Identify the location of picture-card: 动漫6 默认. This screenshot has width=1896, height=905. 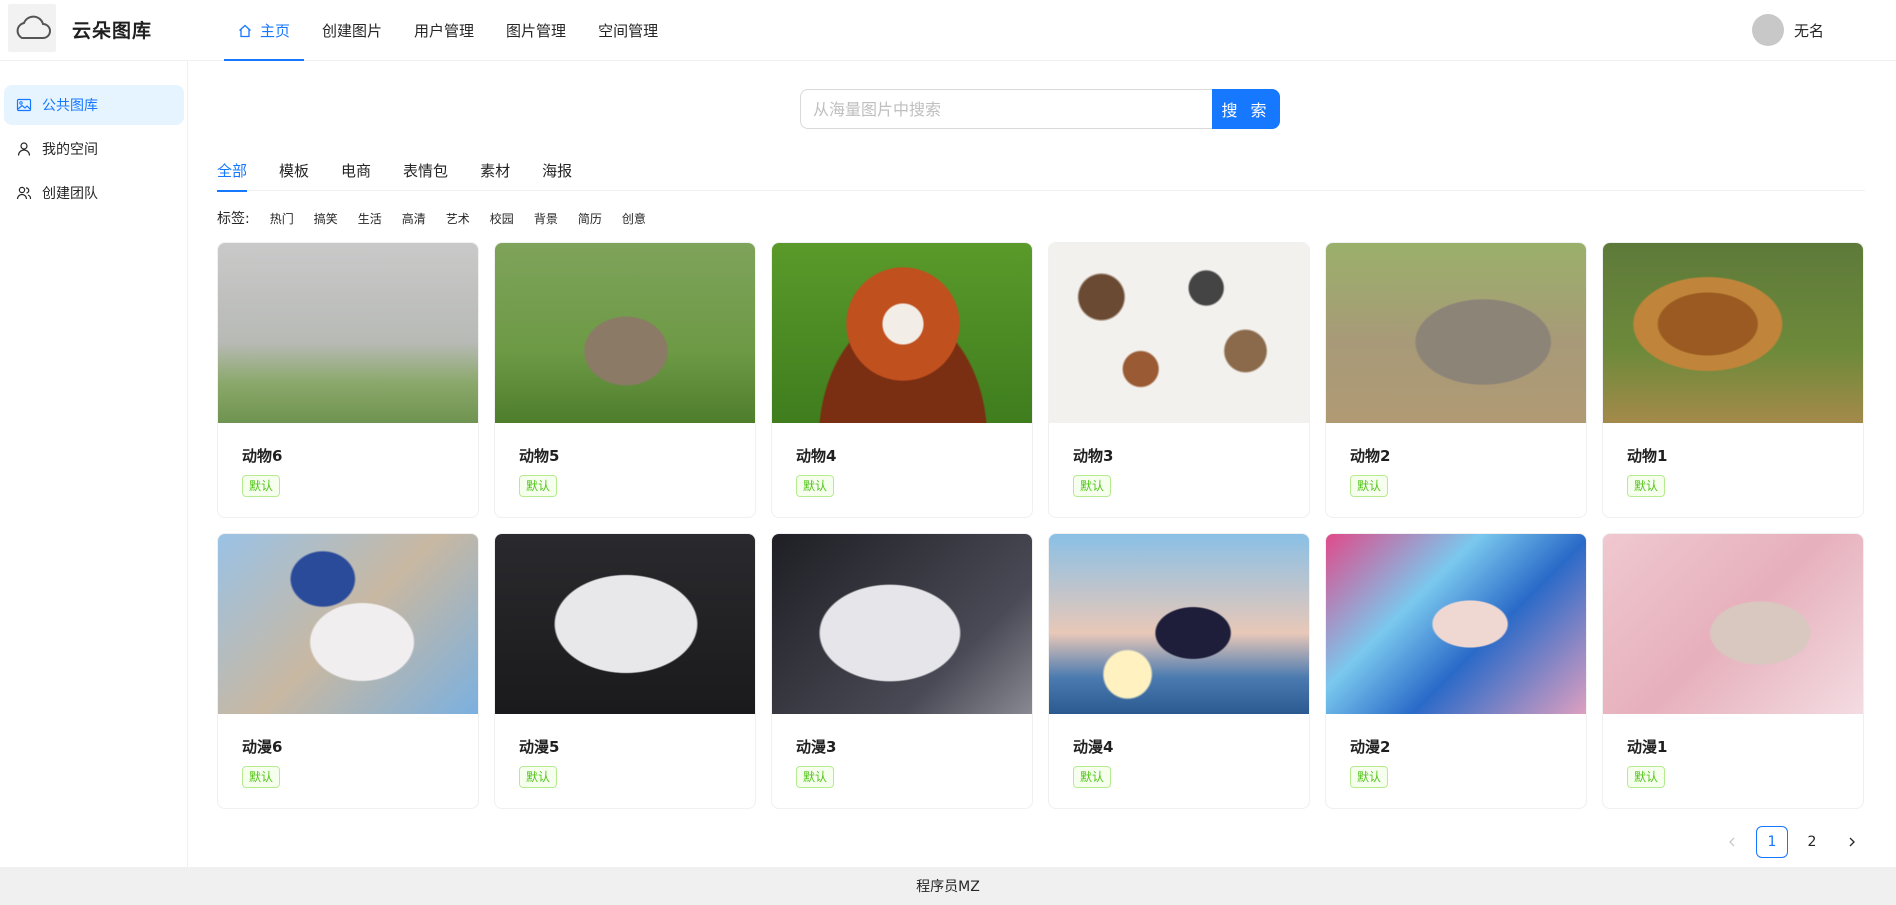
(348, 671).